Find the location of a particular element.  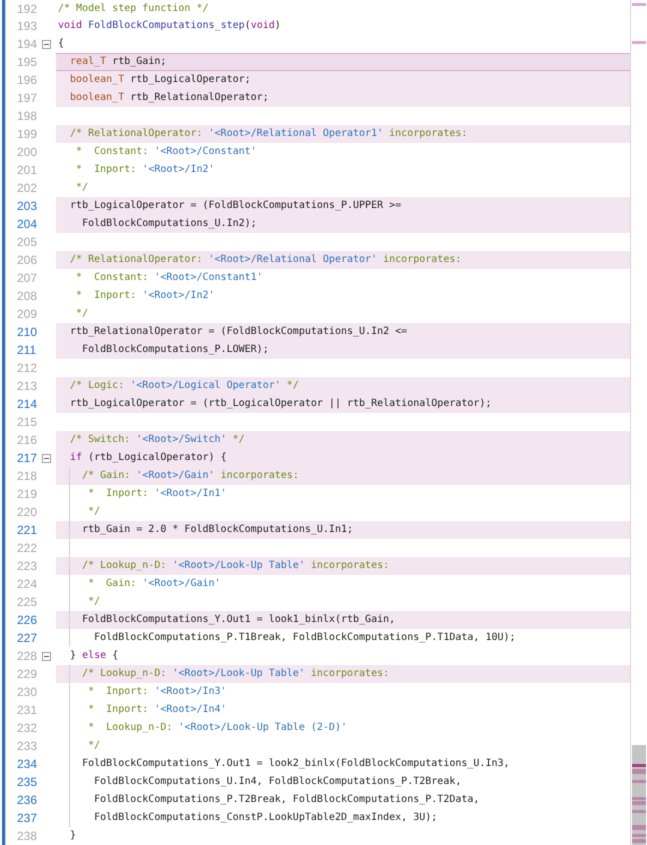

line-number: 222 is located at coordinates (27, 548).